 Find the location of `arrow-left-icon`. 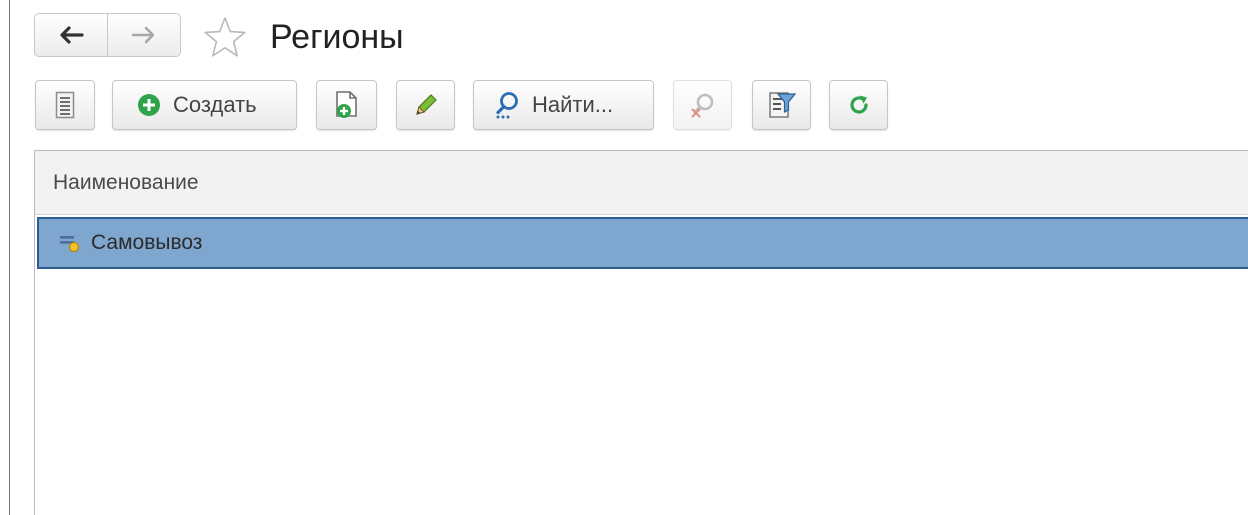

arrow-left-icon is located at coordinates (72, 35).